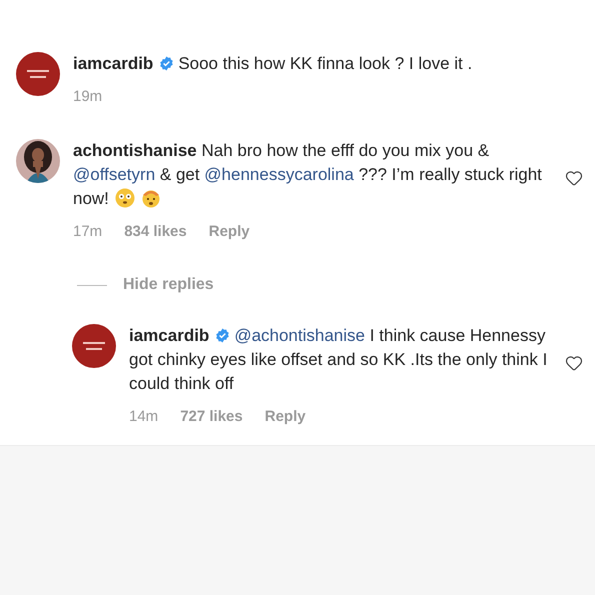 The image size is (595, 595). What do you see at coordinates (150, 198) in the screenshot?
I see `exploding-head-icon` at bounding box center [150, 198].